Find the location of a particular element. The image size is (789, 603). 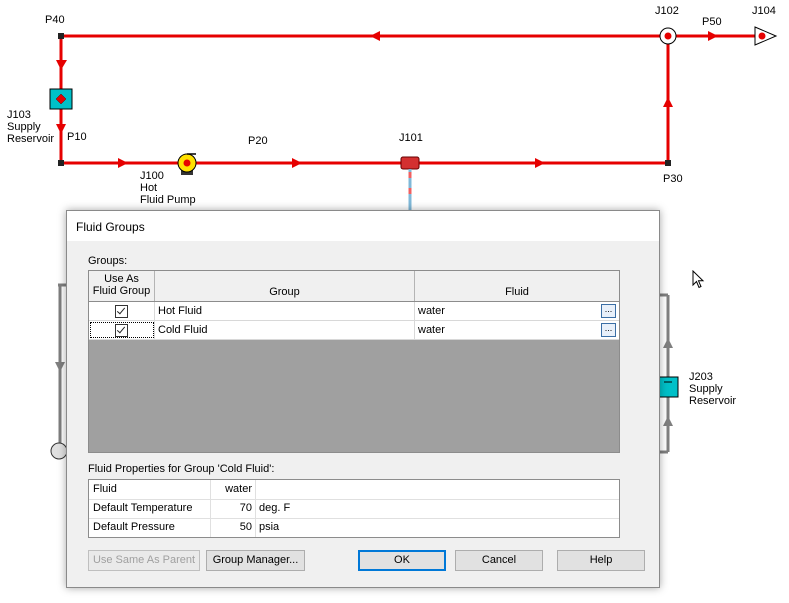

j102-junction-icon is located at coordinates (668, 36).